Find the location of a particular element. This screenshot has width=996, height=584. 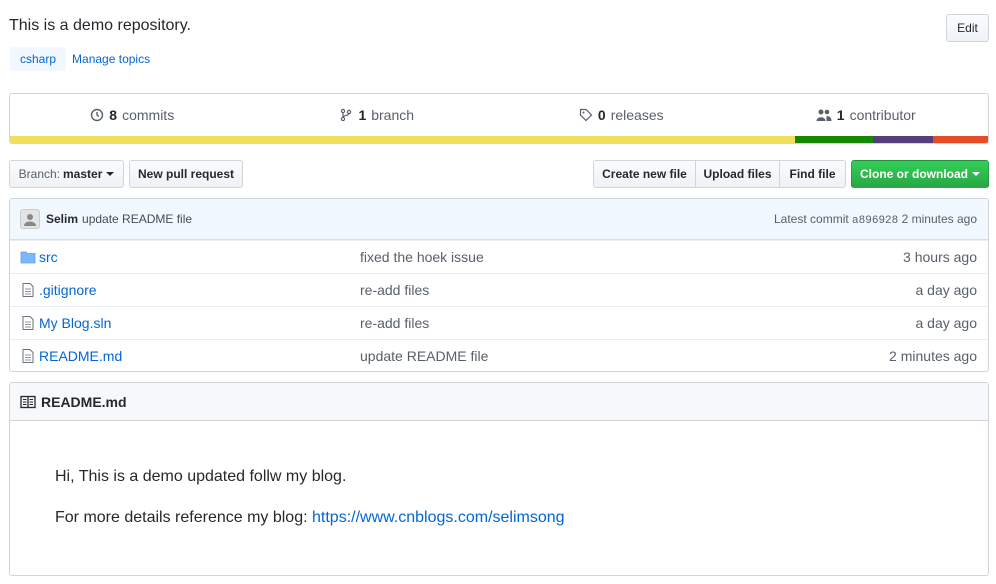

branch-select-button: Branch: master is located at coordinates (66, 174).